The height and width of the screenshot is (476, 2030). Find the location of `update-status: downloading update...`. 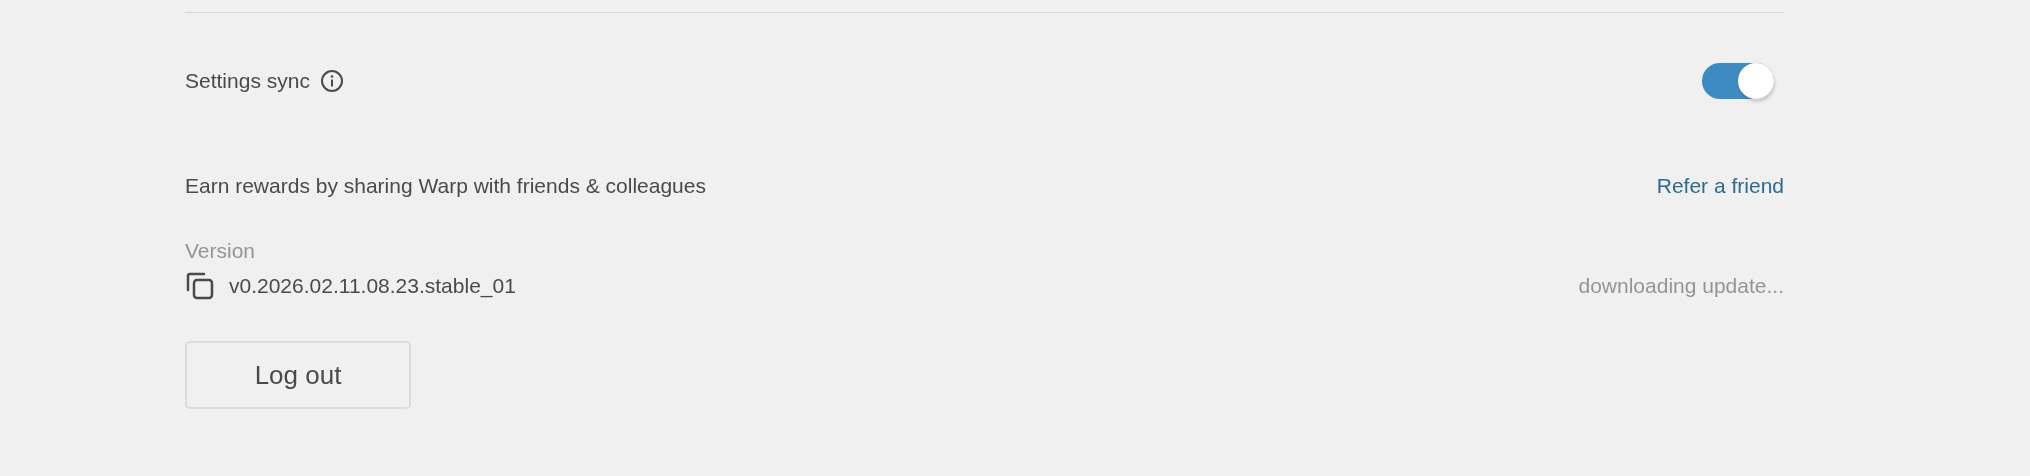

update-status: downloading update... is located at coordinates (1681, 286).